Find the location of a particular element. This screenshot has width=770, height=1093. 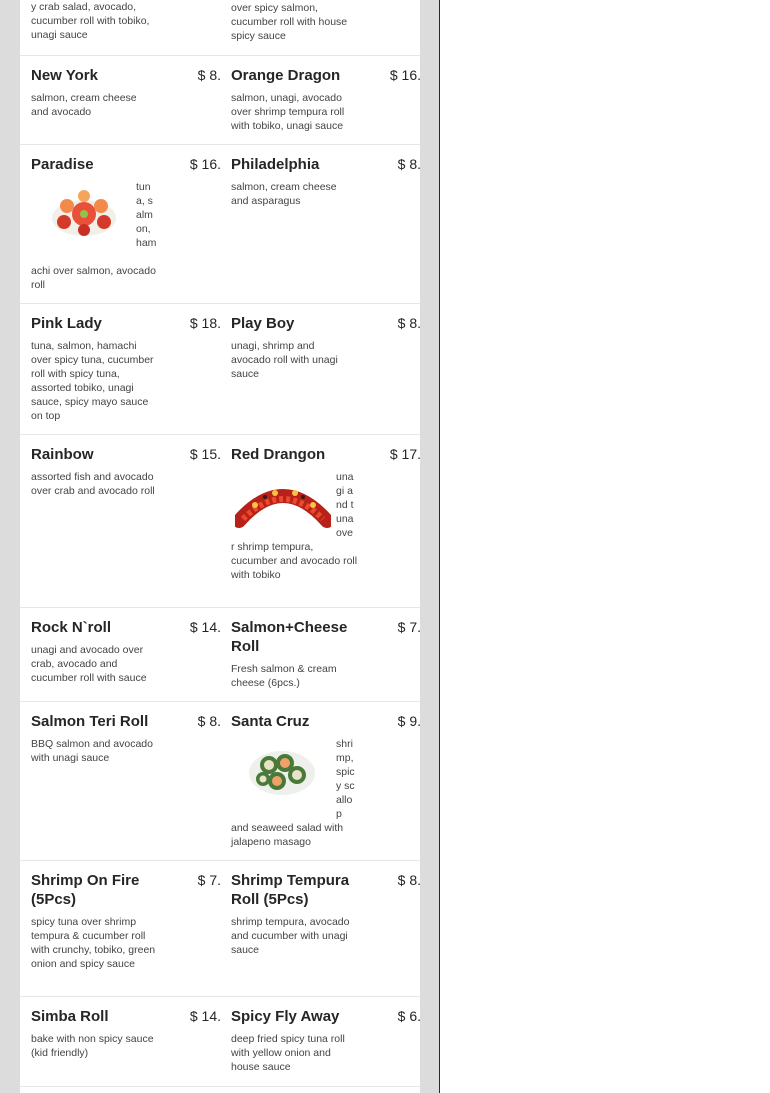

item-name: Salmon Teri Roll is located at coordinates (90, 721).